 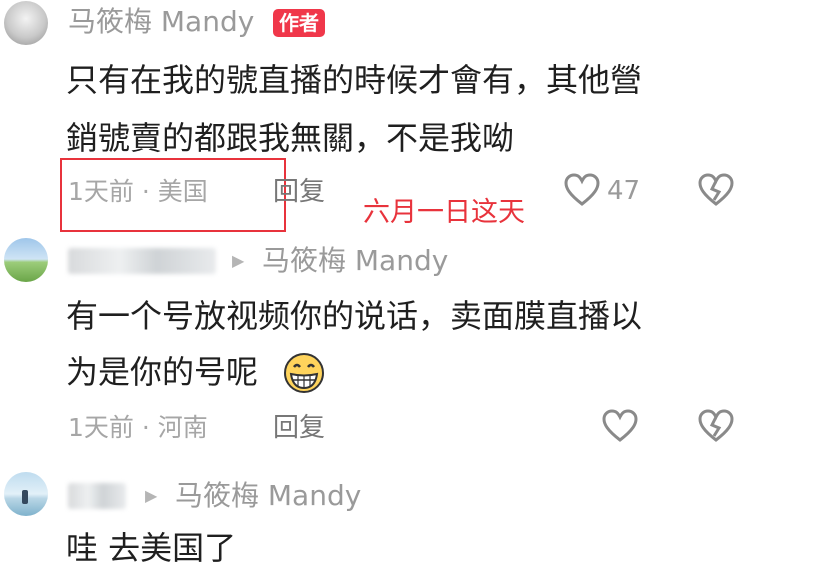 I want to click on like-count: 47, so click(x=624, y=191).